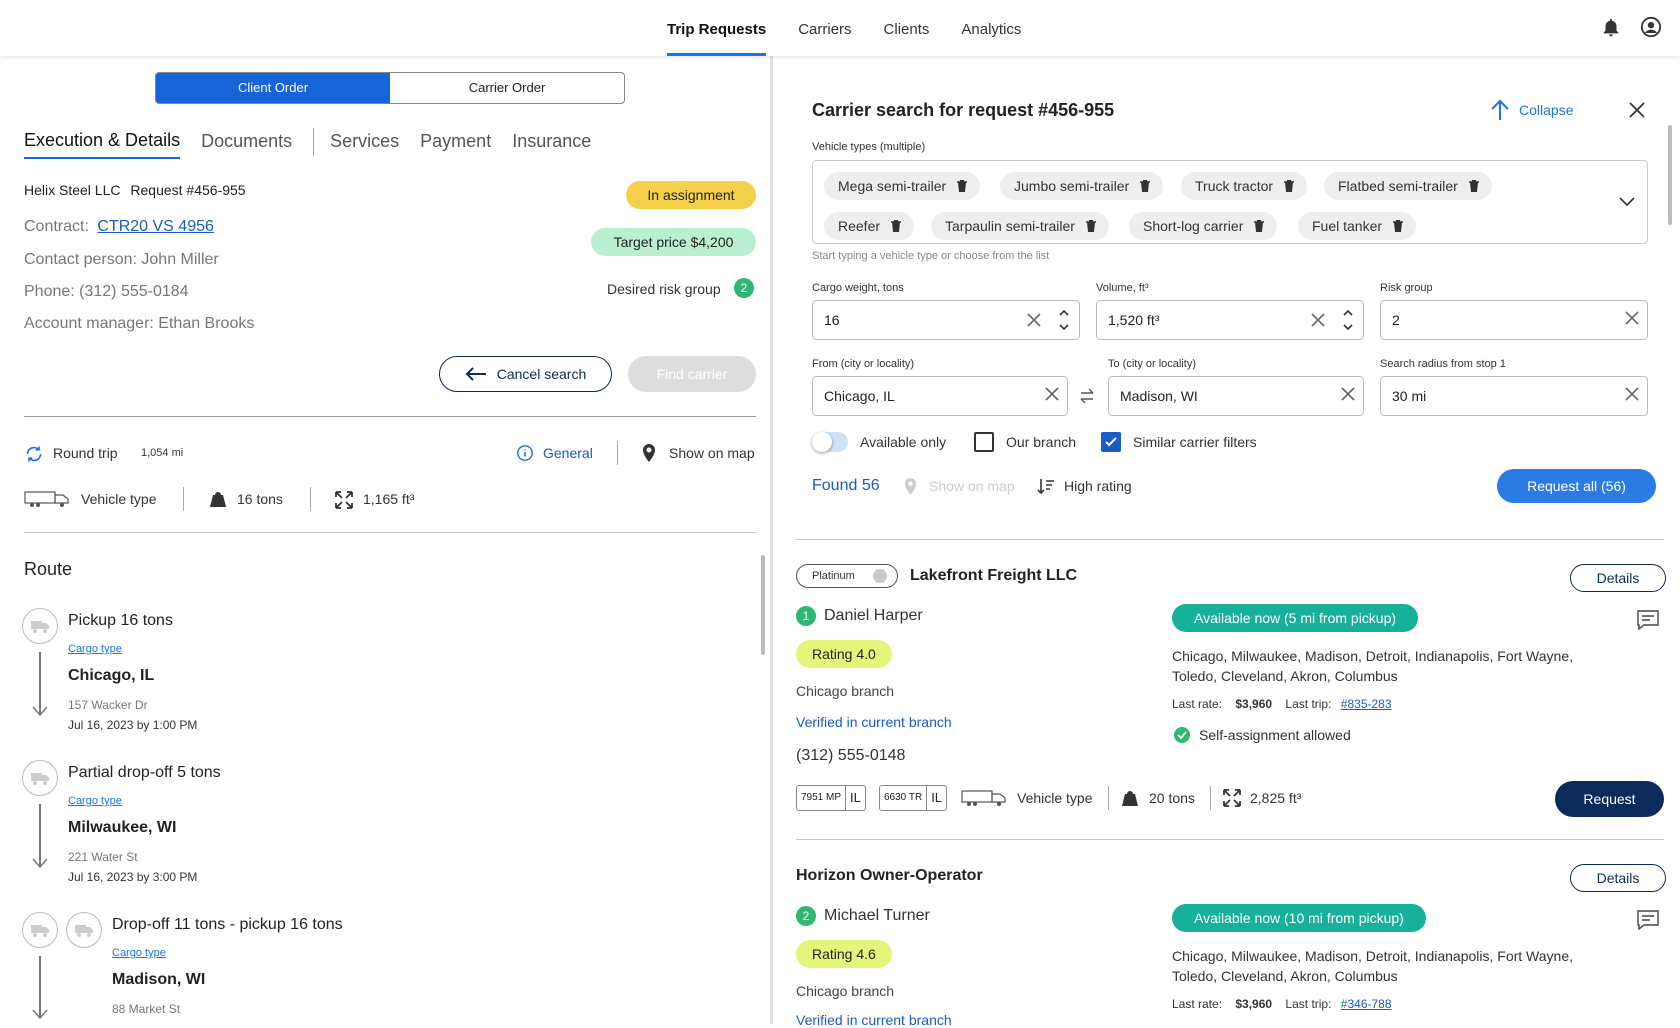 The height and width of the screenshot is (1028, 1680). I want to click on carrier-name: Horizon Owner-Operator, so click(889, 876).